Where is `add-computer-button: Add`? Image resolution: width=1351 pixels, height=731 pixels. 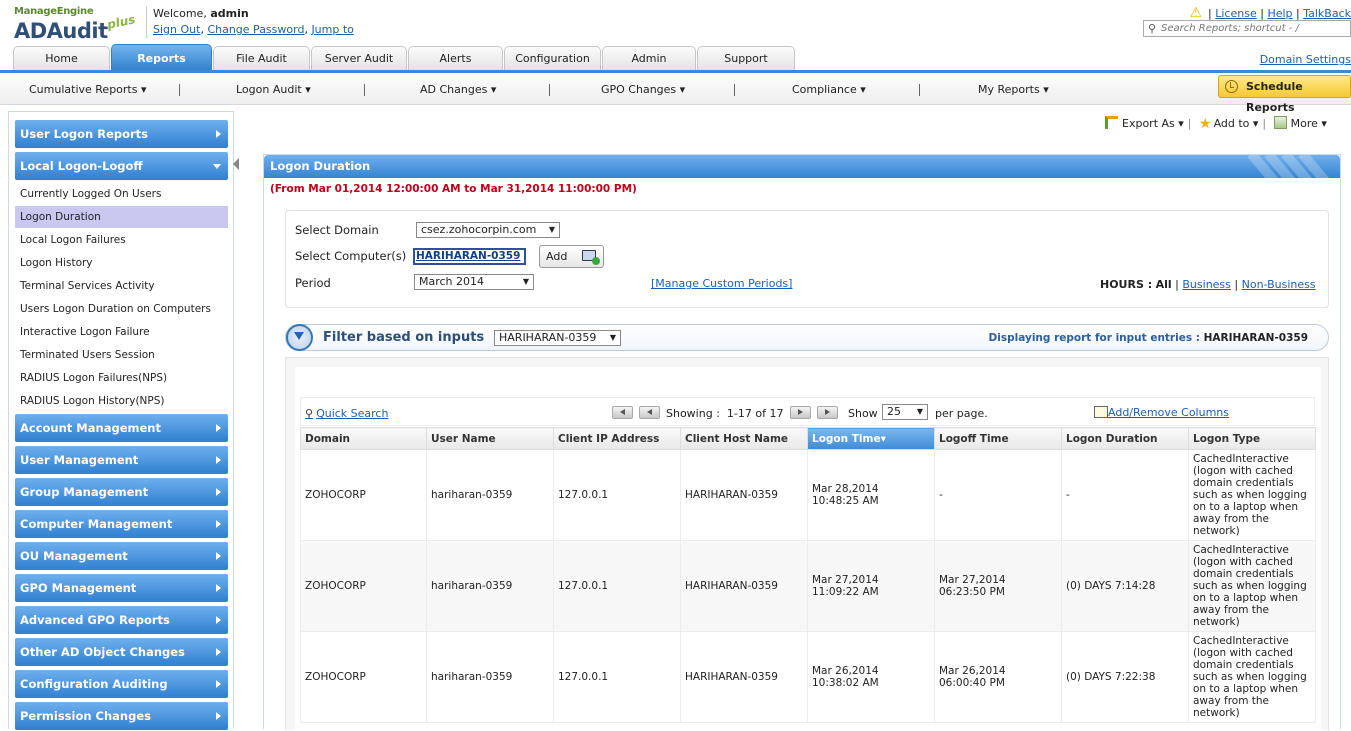
add-computer-button: Add is located at coordinates (571, 256).